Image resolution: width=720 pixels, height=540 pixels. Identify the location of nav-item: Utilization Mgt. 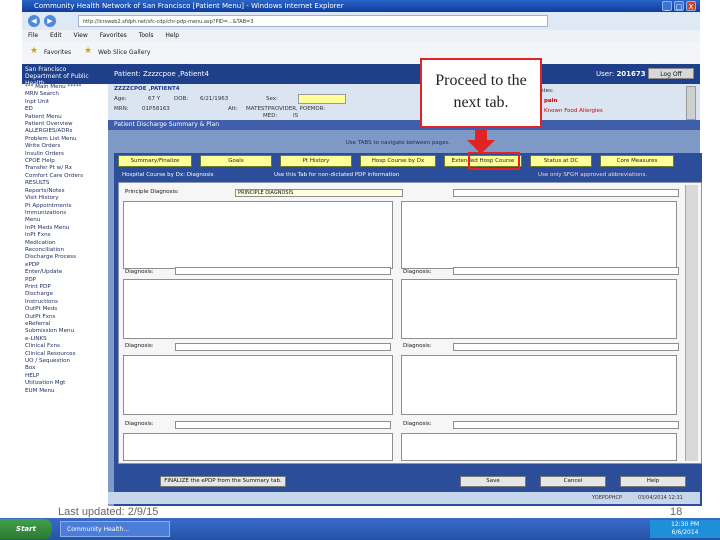
(65, 383).